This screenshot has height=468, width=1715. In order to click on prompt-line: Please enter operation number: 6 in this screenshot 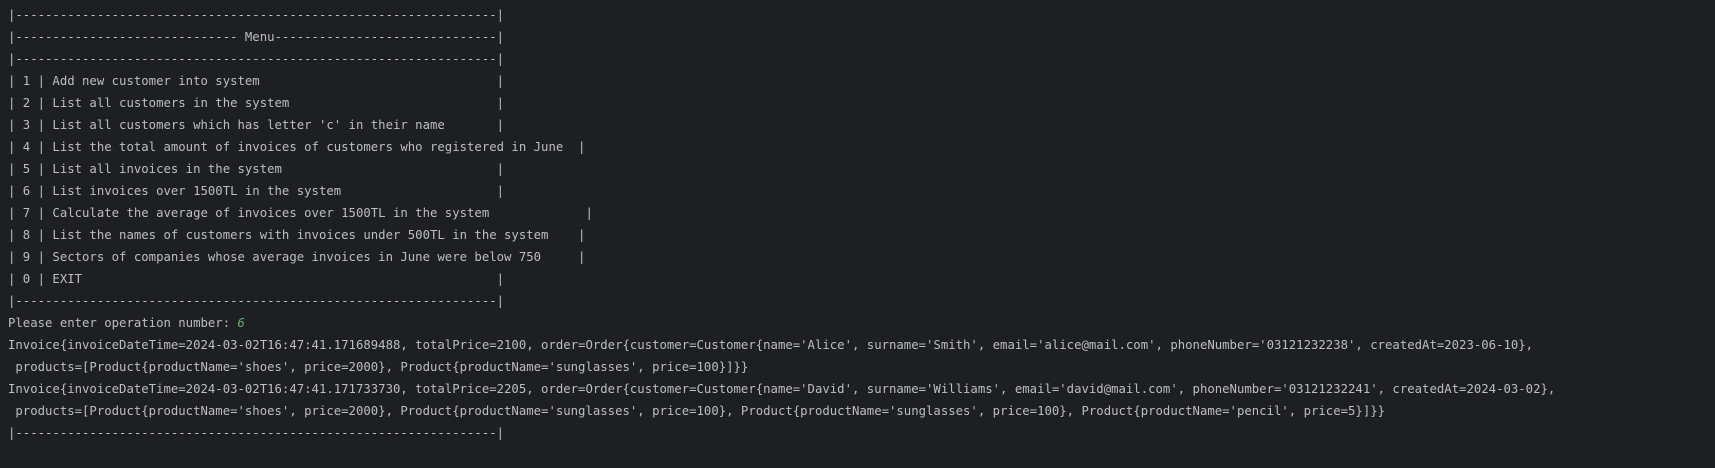, I will do `click(861, 323)`.